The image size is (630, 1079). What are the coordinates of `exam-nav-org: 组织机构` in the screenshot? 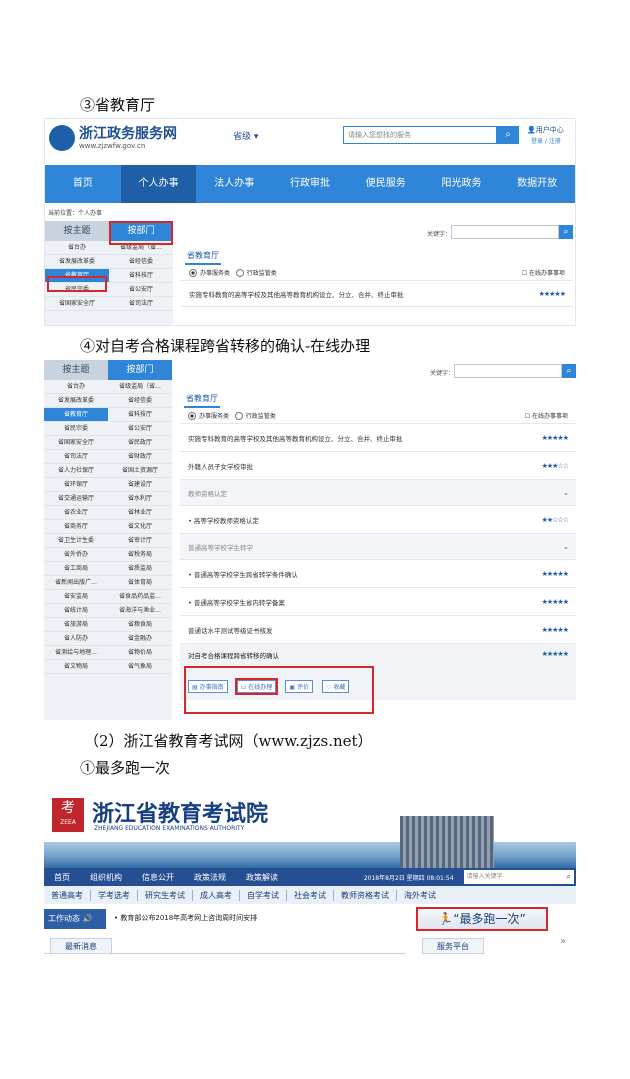 It's located at (106, 877).